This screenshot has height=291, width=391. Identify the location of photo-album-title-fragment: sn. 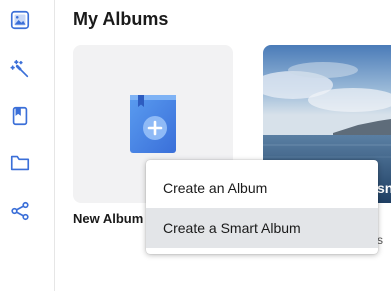
(384, 188).